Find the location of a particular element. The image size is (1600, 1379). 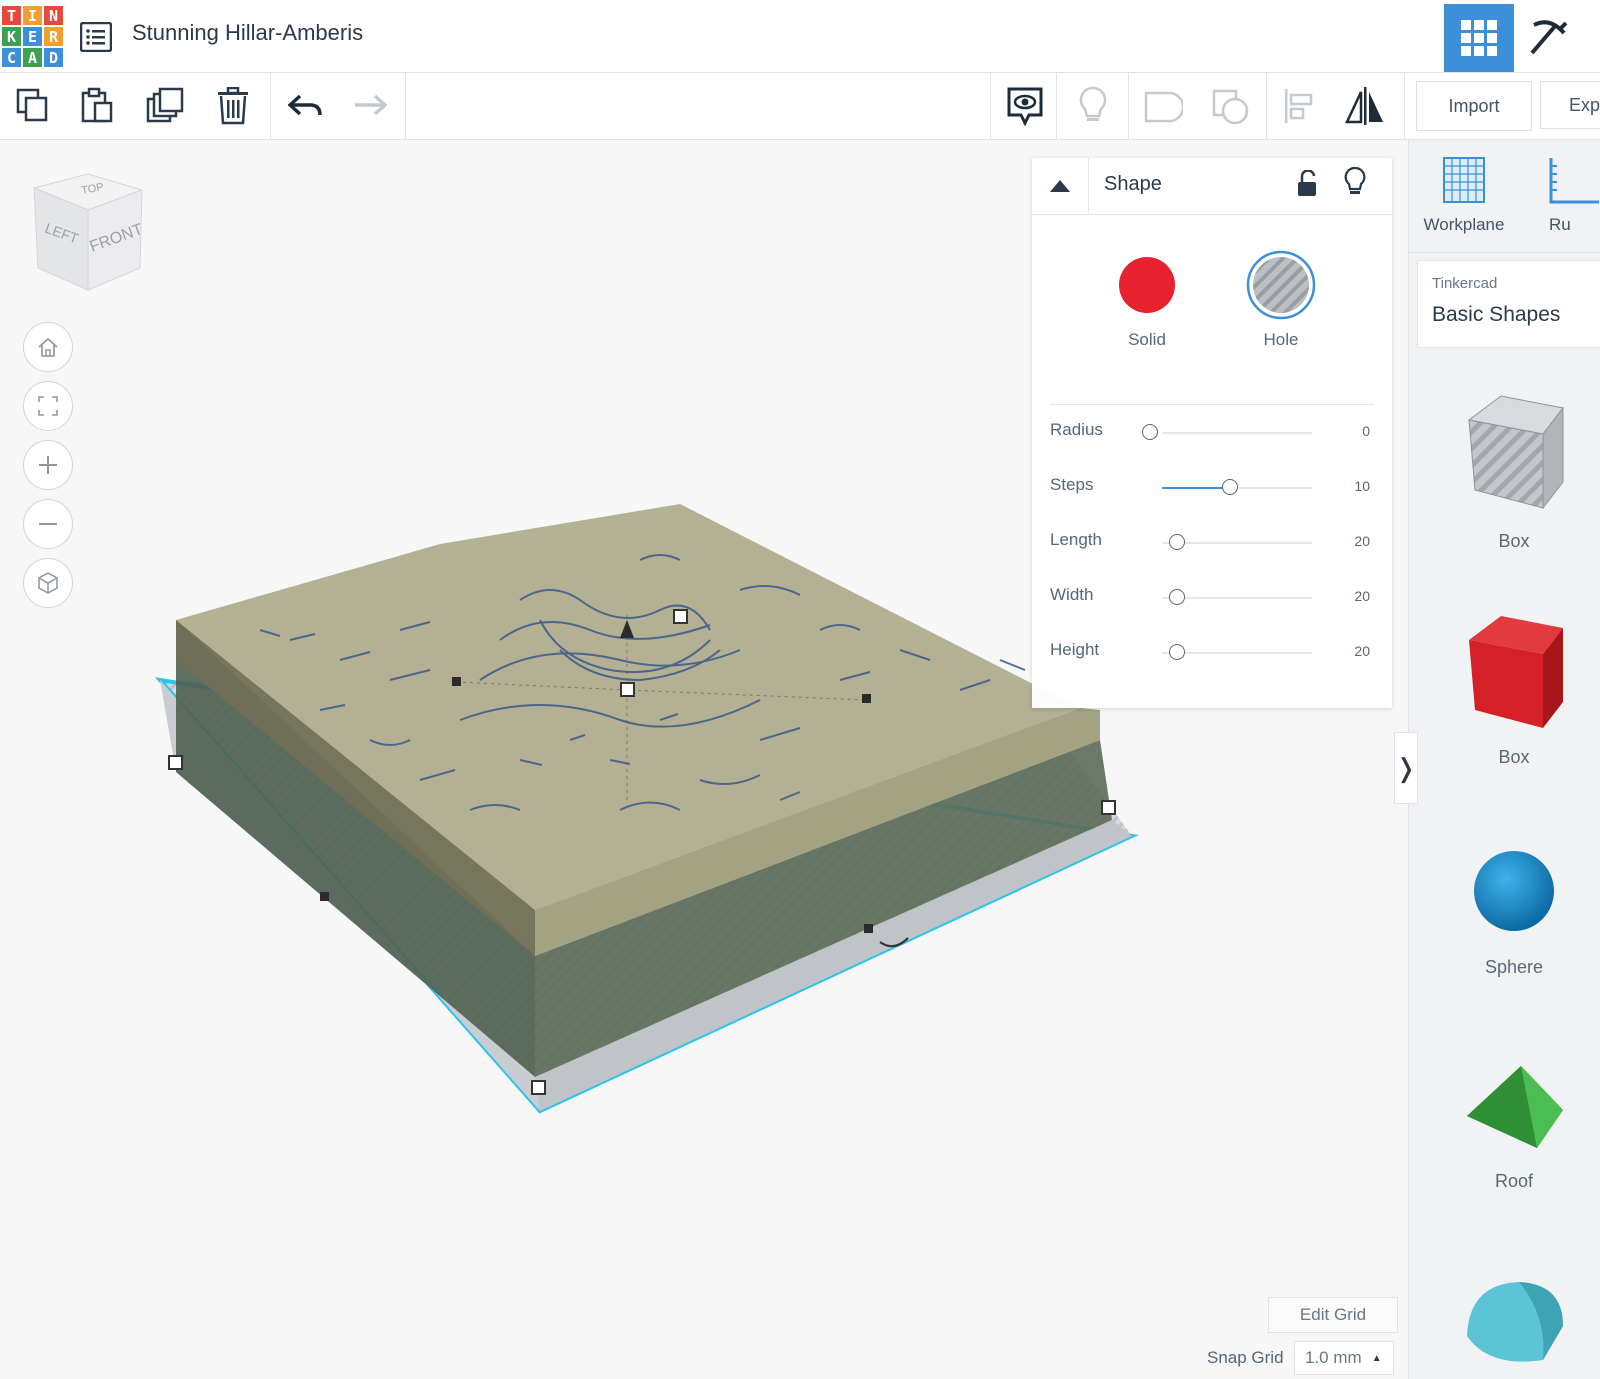

shape-box-hole: Box is located at coordinates (1514, 471).